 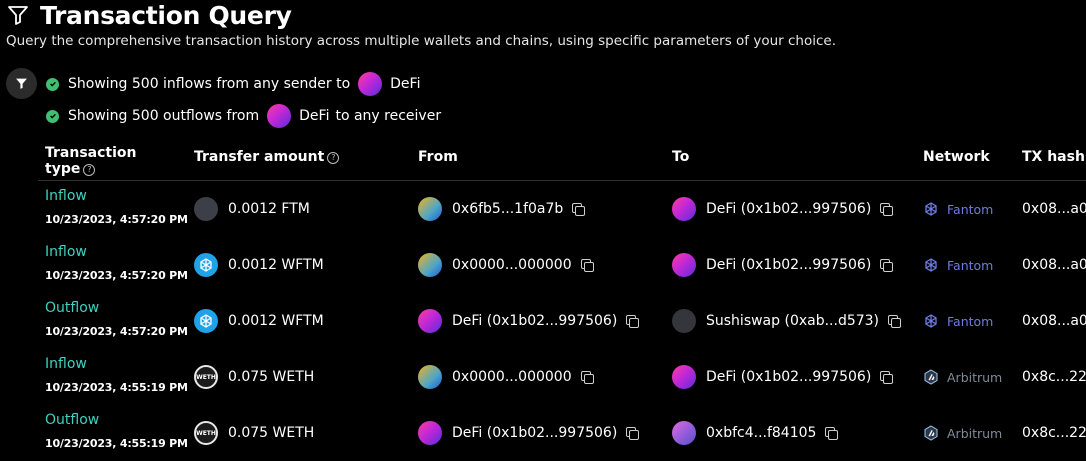 What do you see at coordinates (1053, 157) in the screenshot?
I see `header-tx-hash: TX hash` at bounding box center [1053, 157].